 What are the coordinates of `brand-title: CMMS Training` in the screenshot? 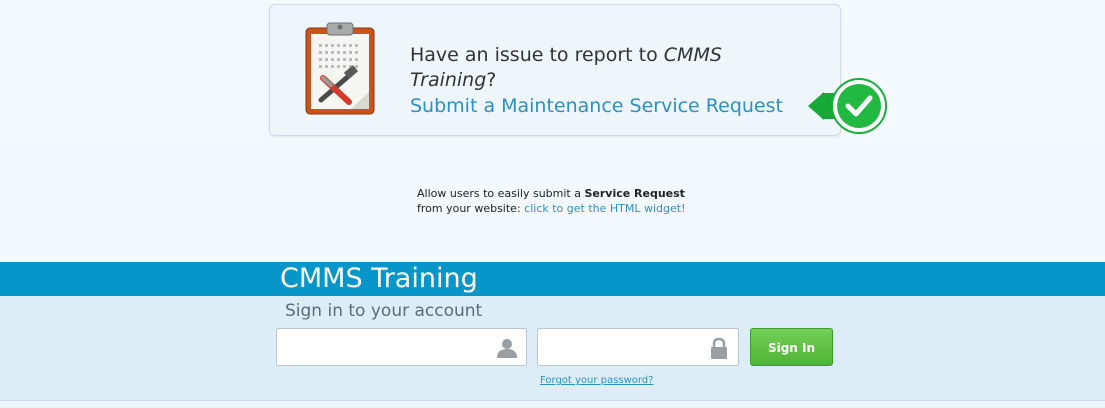 It's located at (379, 278).